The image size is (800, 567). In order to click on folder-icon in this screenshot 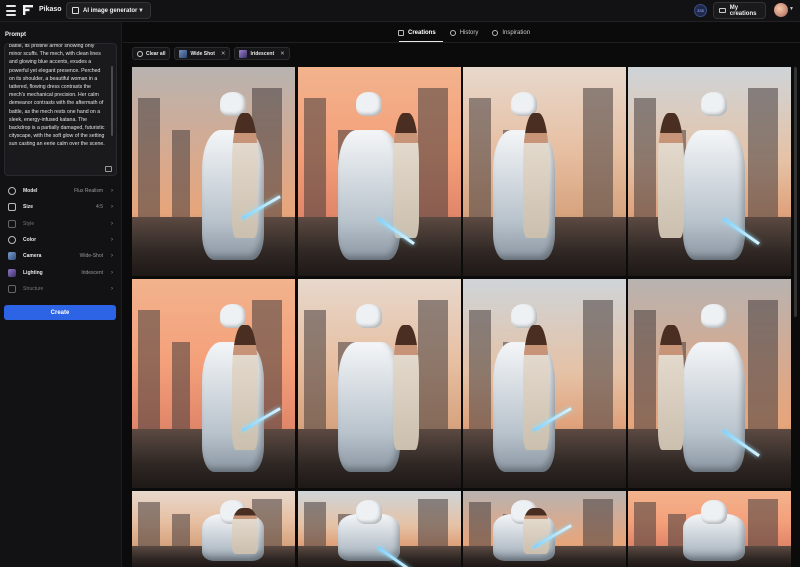, I will do `click(722, 10)`.